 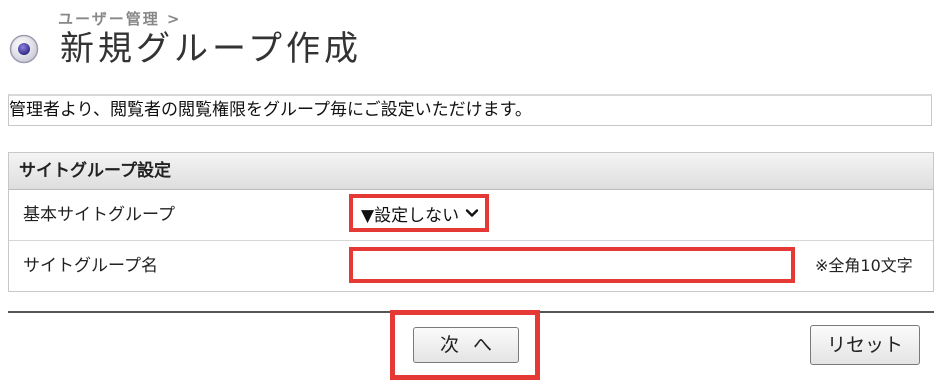 I want to click on select-value: ▼設定しない, so click(x=410, y=215).